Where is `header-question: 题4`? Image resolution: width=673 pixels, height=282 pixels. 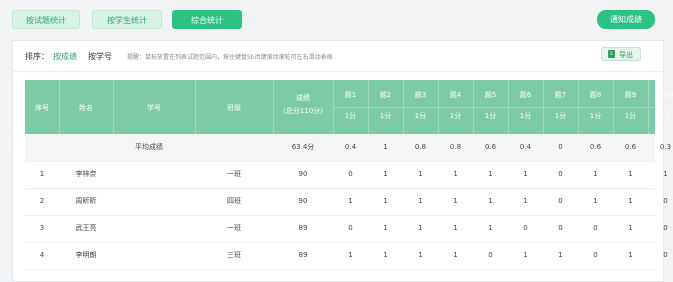 header-question: 题4 is located at coordinates (455, 95).